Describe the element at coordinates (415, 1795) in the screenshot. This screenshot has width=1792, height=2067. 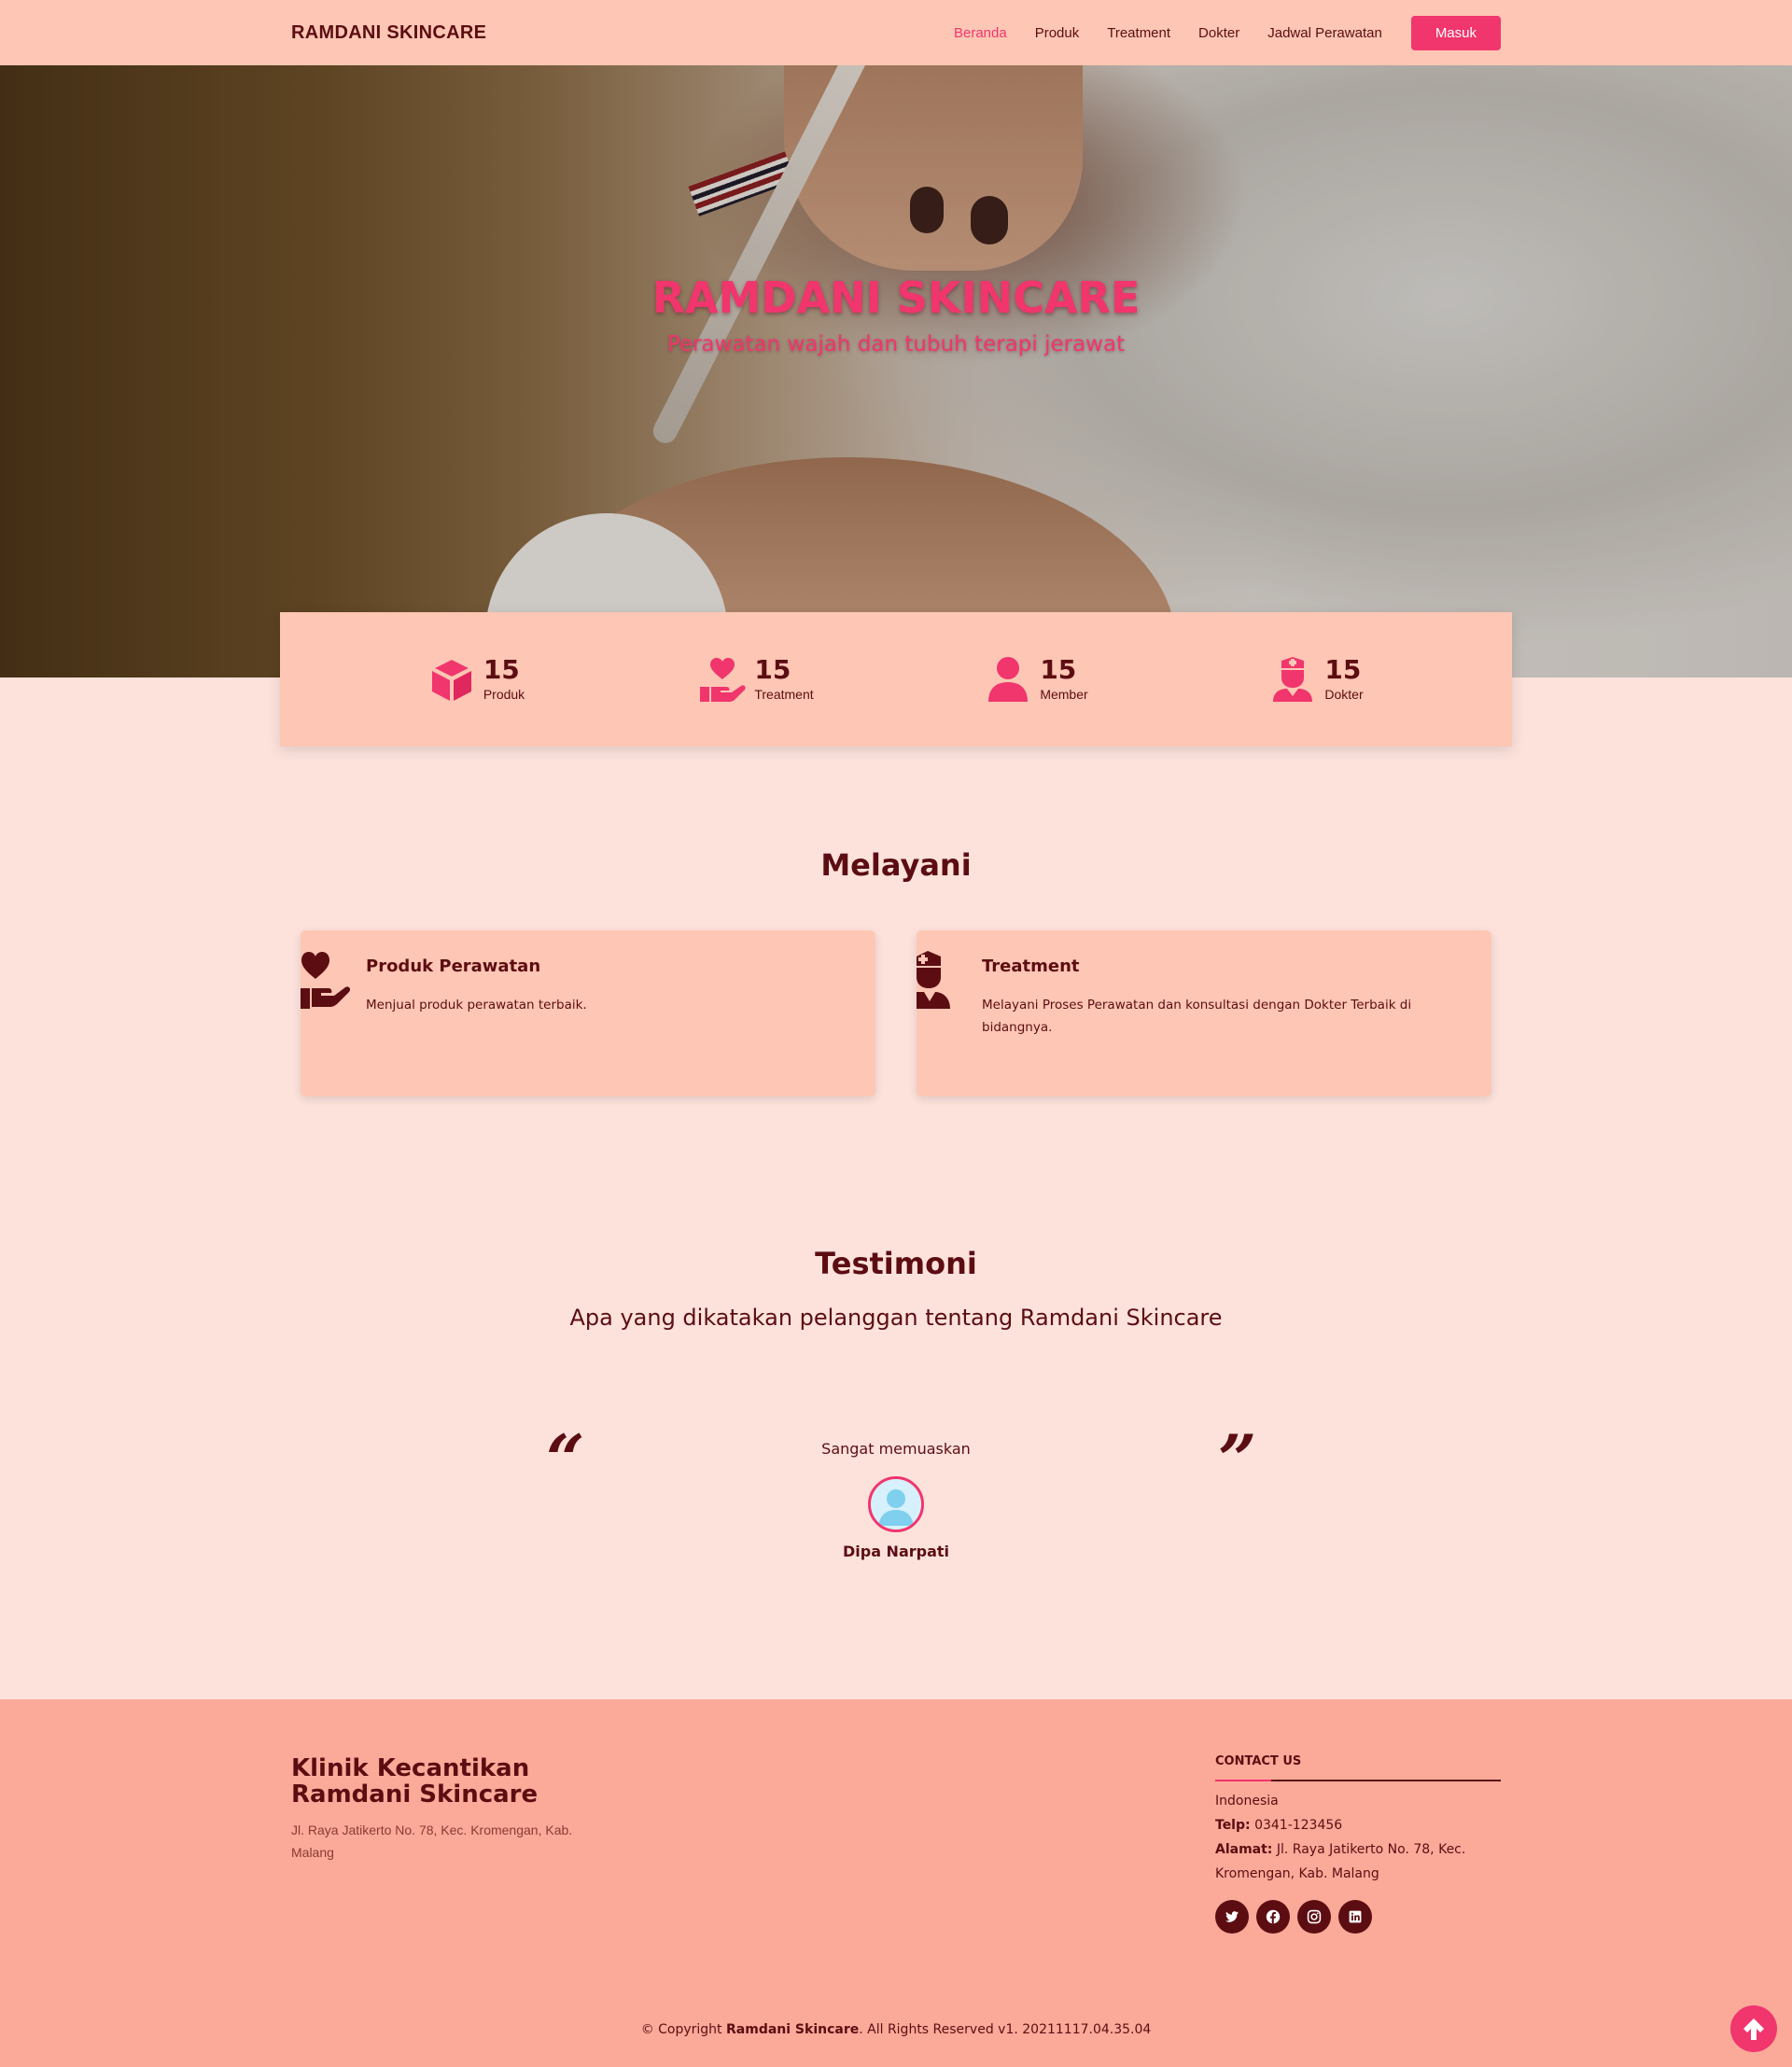
I see `footer-title-line: Ramdani Skincare` at that location.